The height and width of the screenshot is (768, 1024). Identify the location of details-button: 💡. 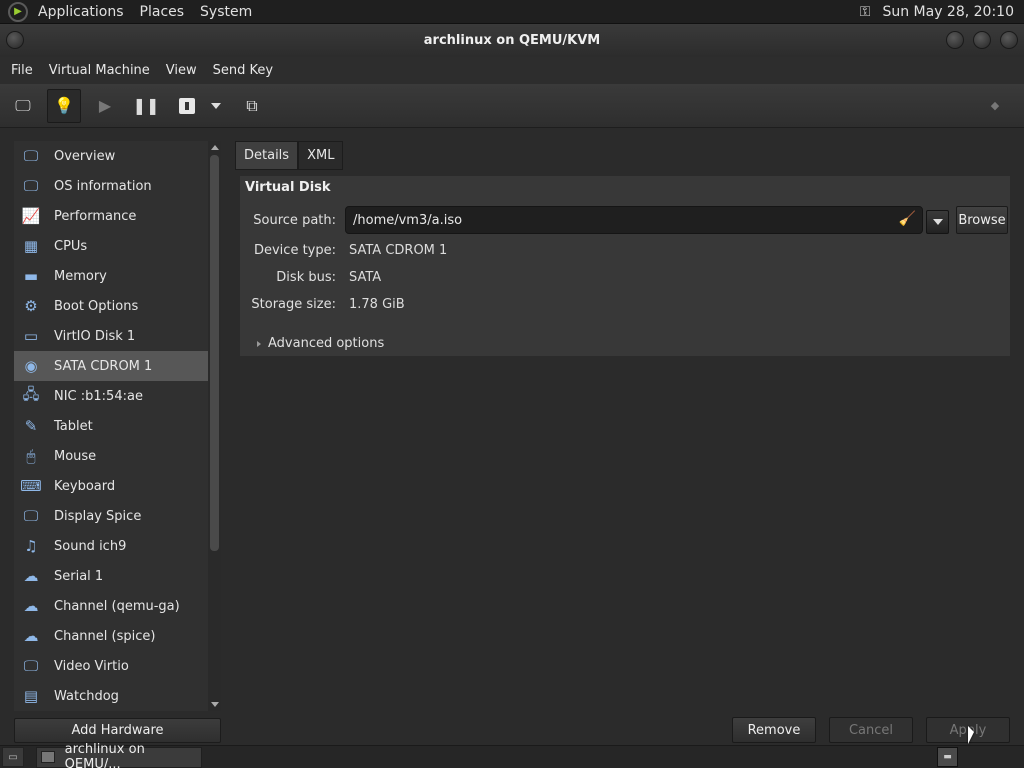
(64, 105).